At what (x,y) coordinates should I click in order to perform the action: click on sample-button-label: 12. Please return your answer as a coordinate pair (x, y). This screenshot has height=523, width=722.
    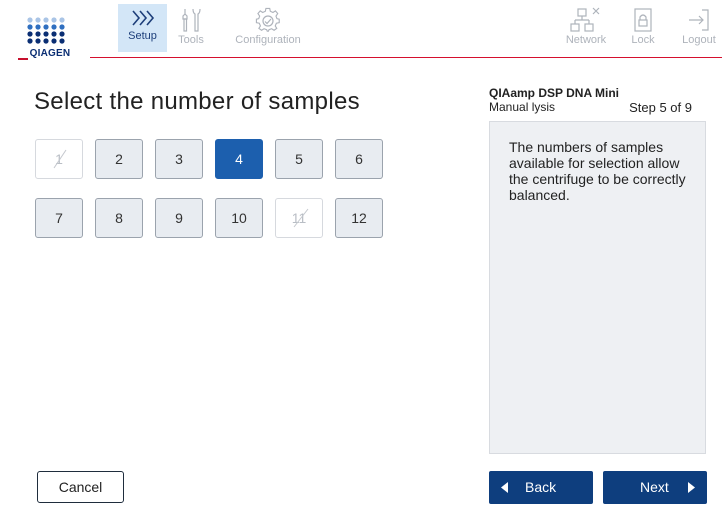
    Looking at the image, I should click on (359, 218).